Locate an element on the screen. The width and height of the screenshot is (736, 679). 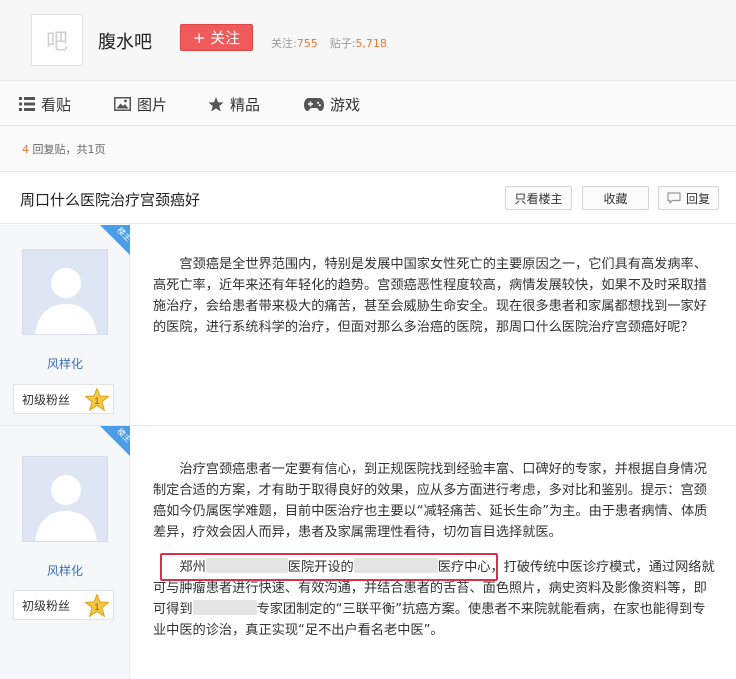
forum-logo: 吧 is located at coordinates (57, 40).